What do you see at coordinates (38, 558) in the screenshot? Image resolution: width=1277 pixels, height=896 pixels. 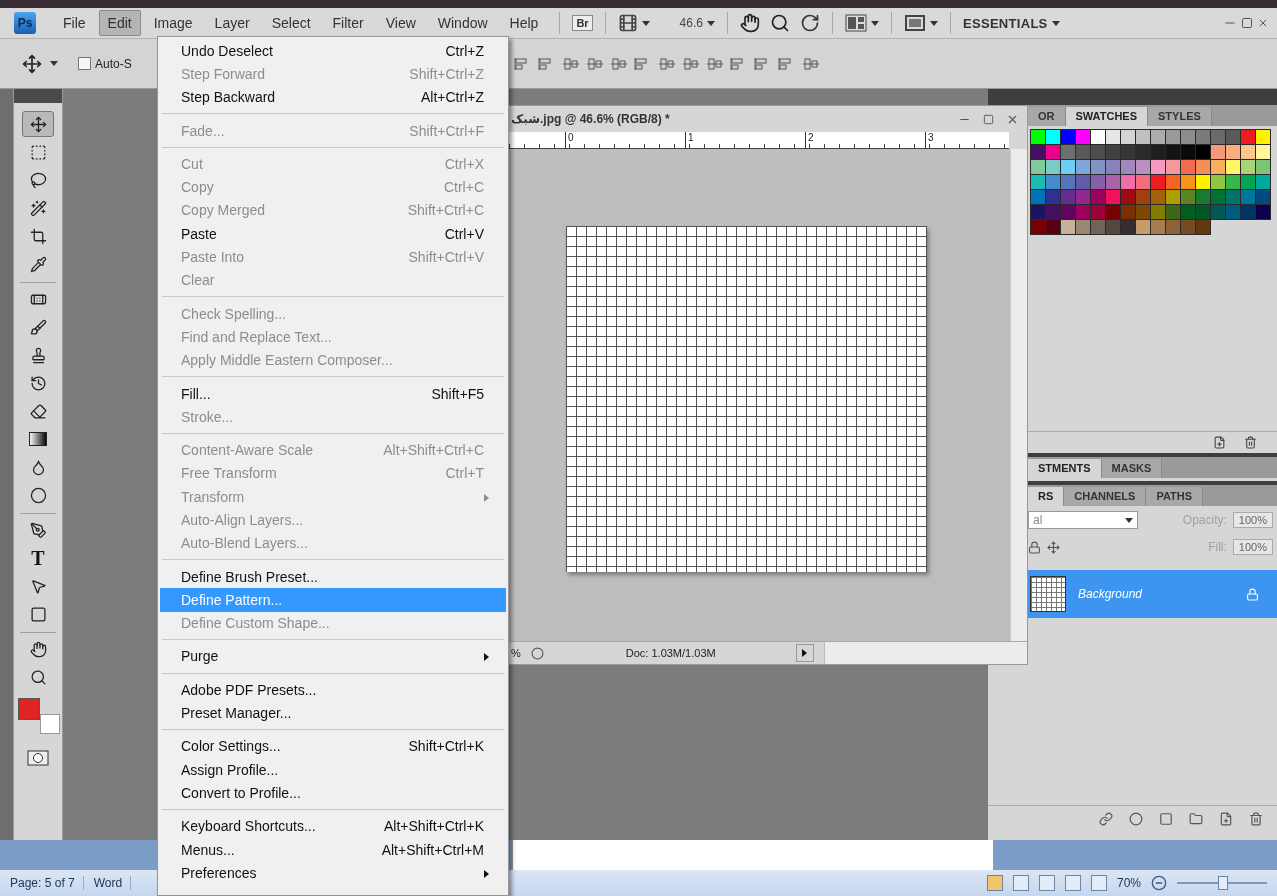 I see `type-tool-button: T` at bounding box center [38, 558].